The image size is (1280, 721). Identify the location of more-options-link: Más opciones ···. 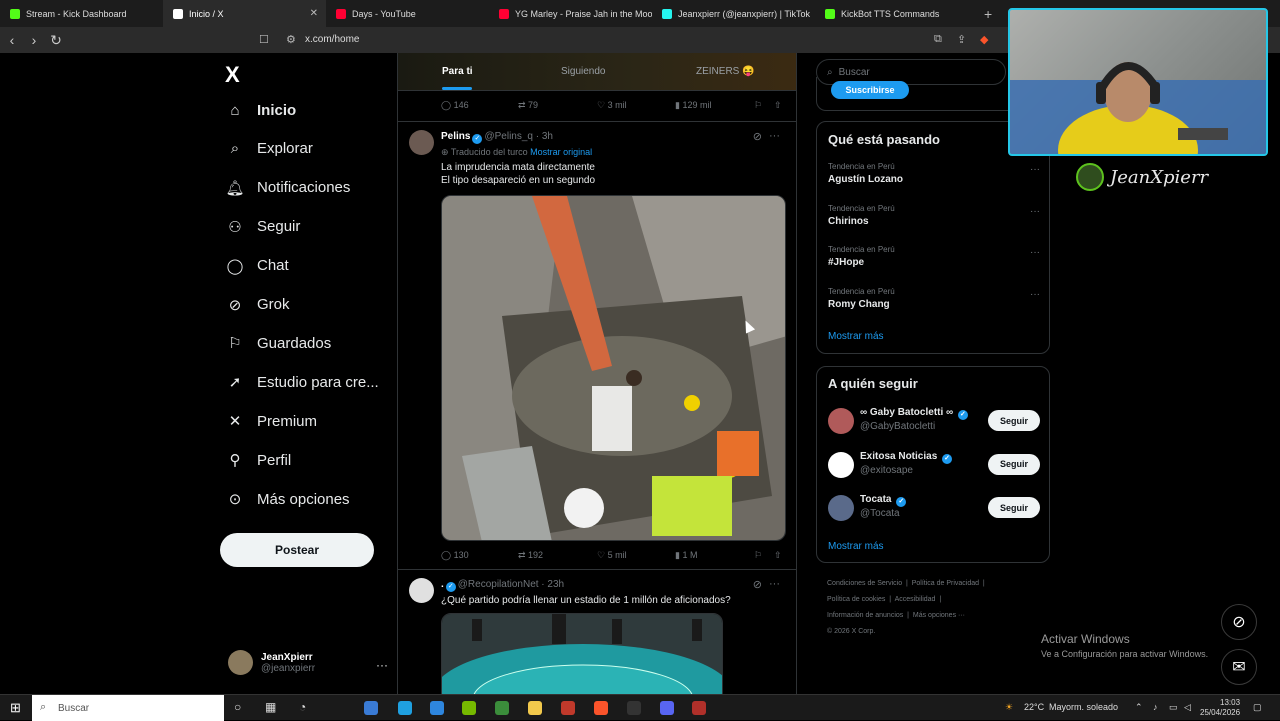
(939, 615).